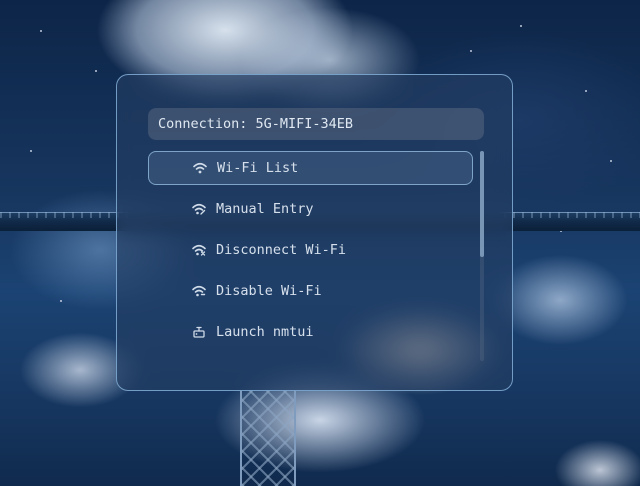 The image size is (640, 486). I want to click on menu-item-disable-wifi: Disable Wi-Fi, so click(310, 291).